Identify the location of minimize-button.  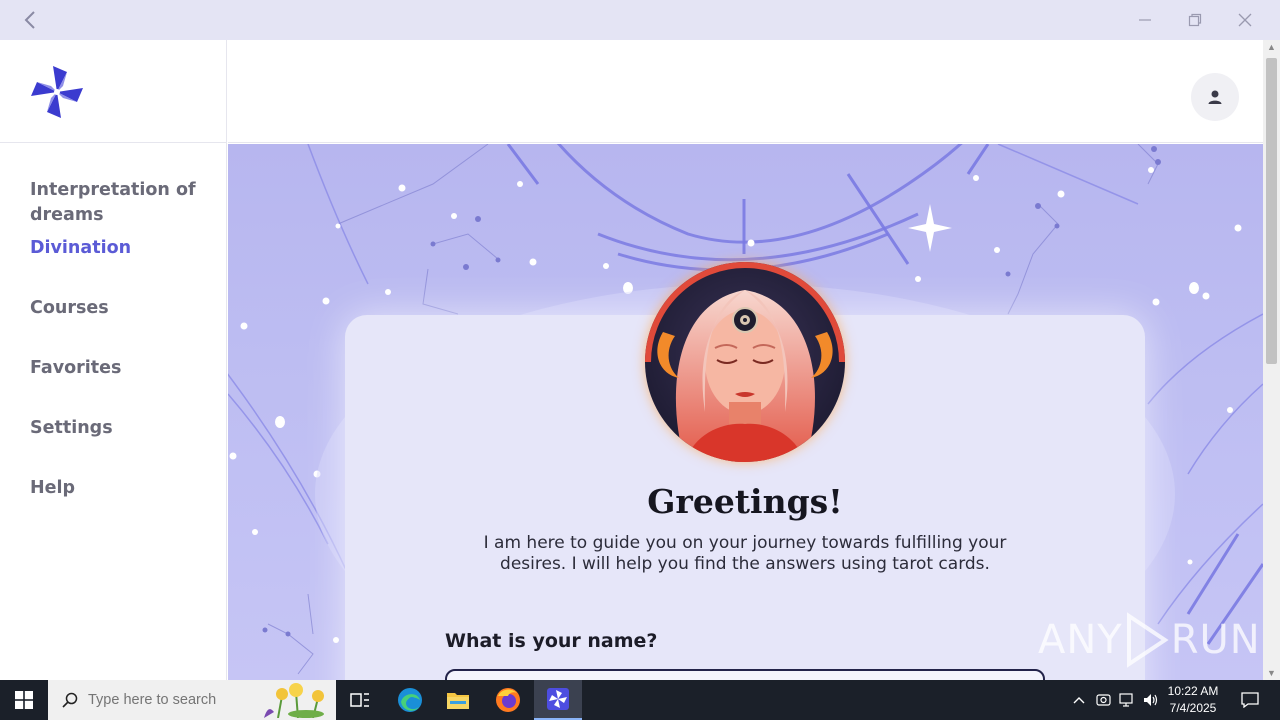
(1145, 20).